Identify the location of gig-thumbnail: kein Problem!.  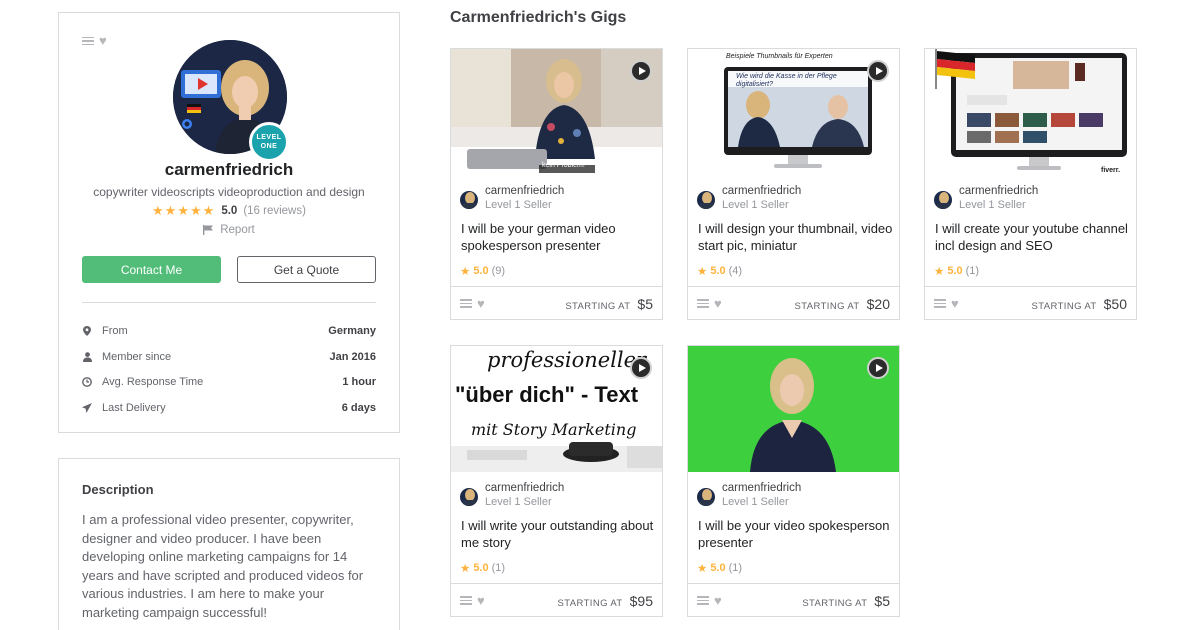
(556, 112).